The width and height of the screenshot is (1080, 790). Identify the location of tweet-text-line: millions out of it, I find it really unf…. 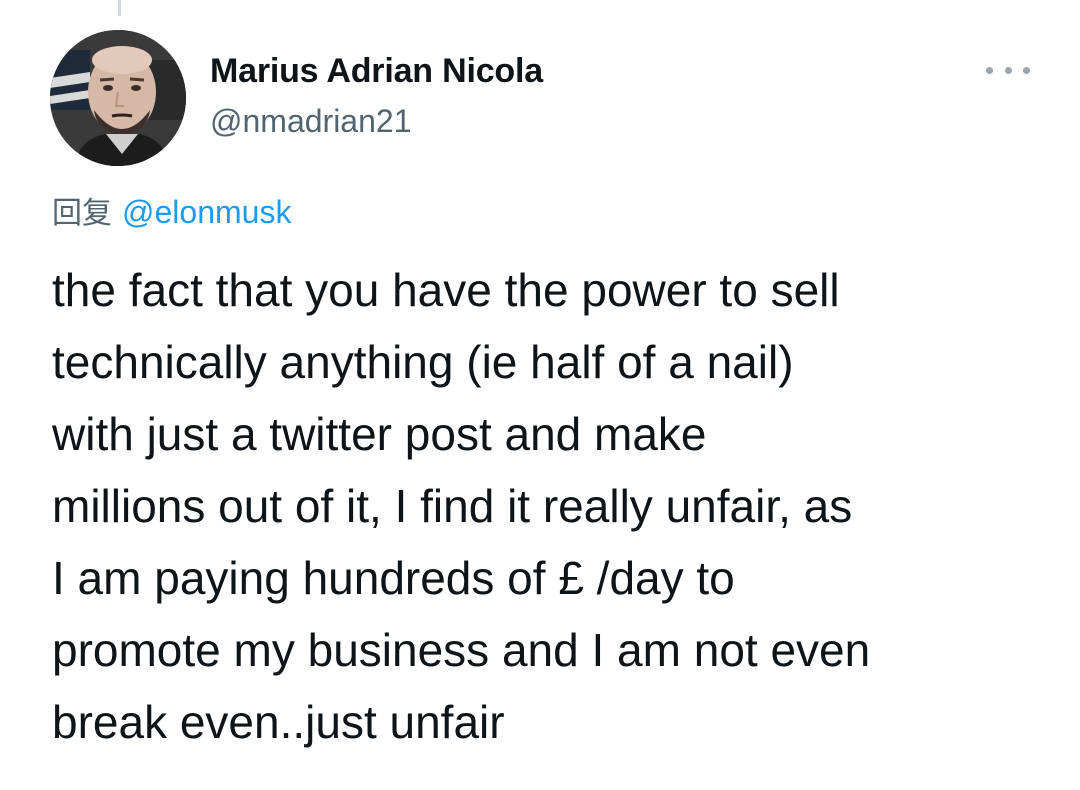
(452, 506).